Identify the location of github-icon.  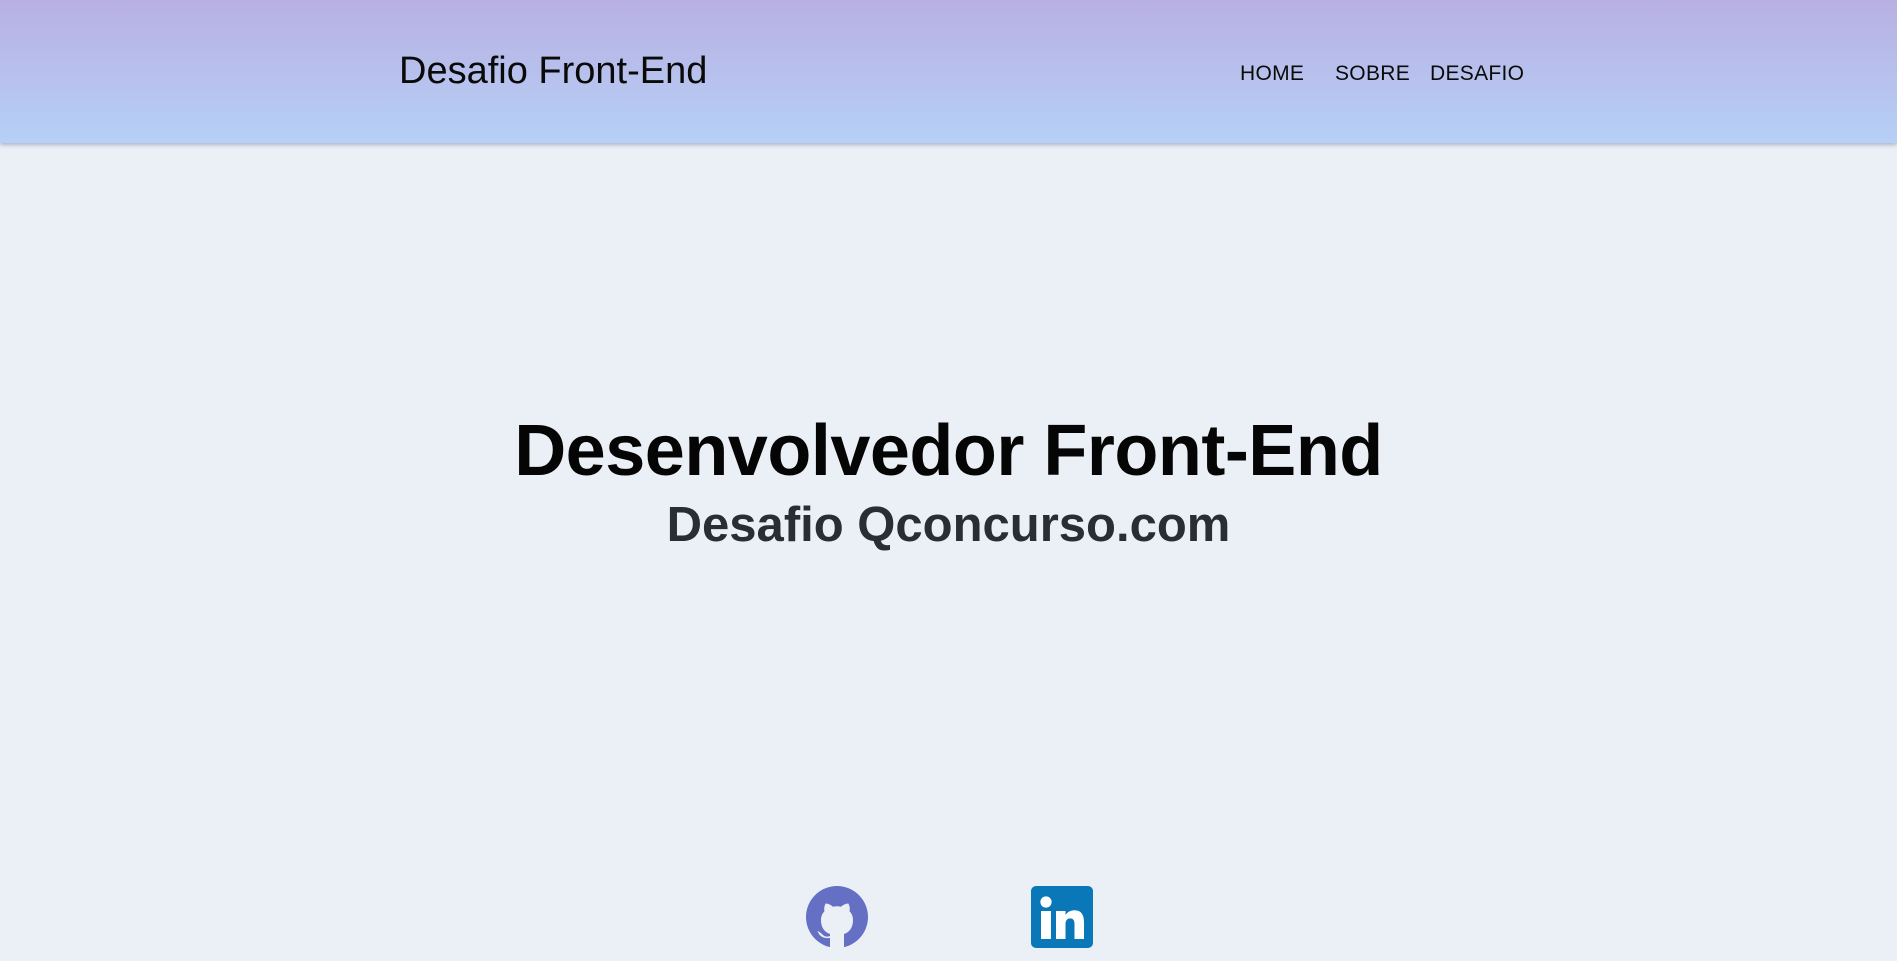
(837, 917).